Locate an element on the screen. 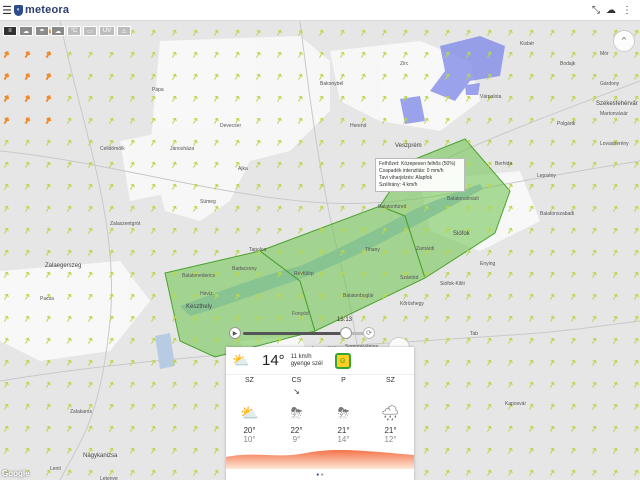  rain-cloud-icon: 🌧 is located at coordinates (390, 413).